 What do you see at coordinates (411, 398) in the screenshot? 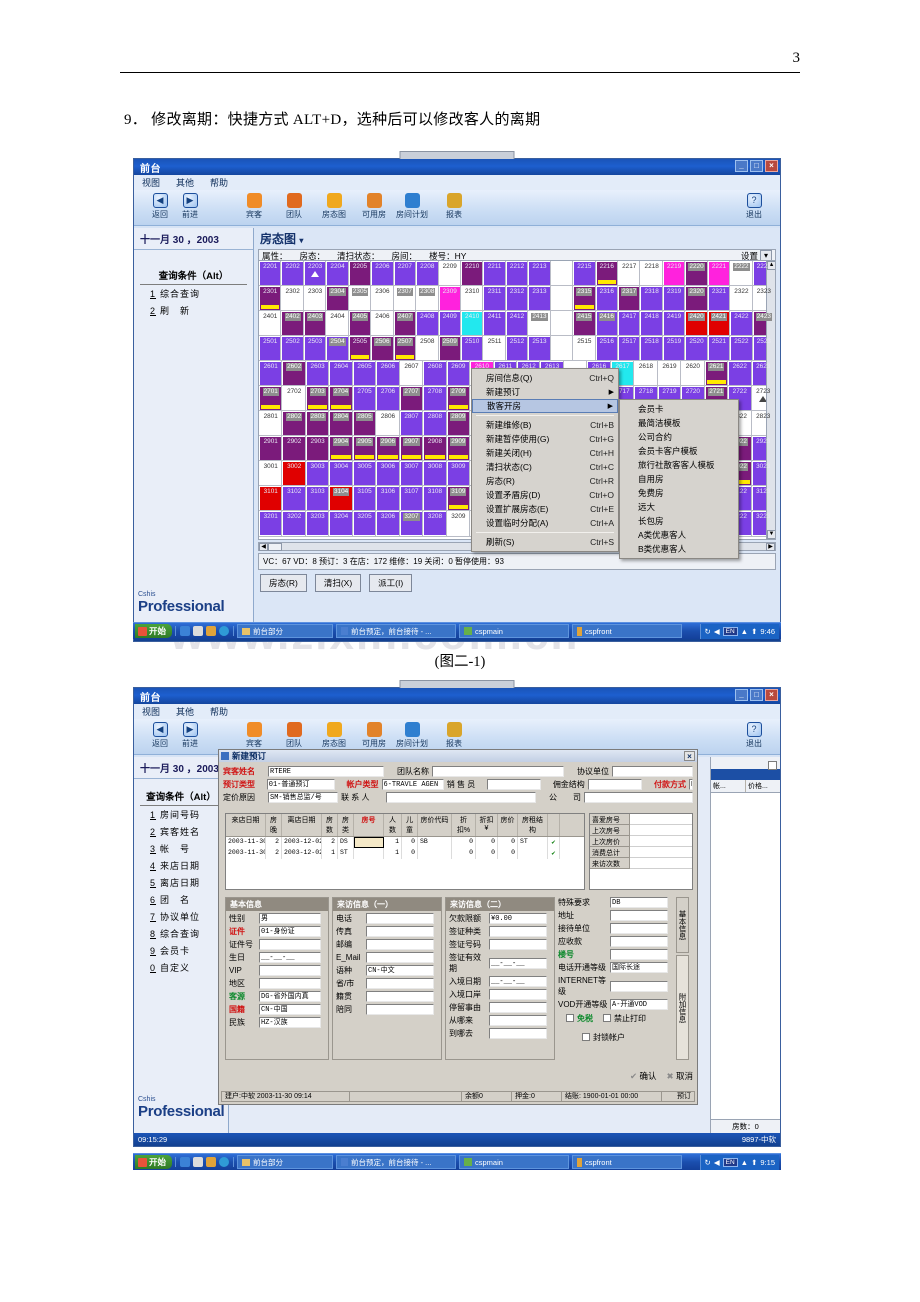
I see `room-cell: 2707` at bounding box center [411, 398].